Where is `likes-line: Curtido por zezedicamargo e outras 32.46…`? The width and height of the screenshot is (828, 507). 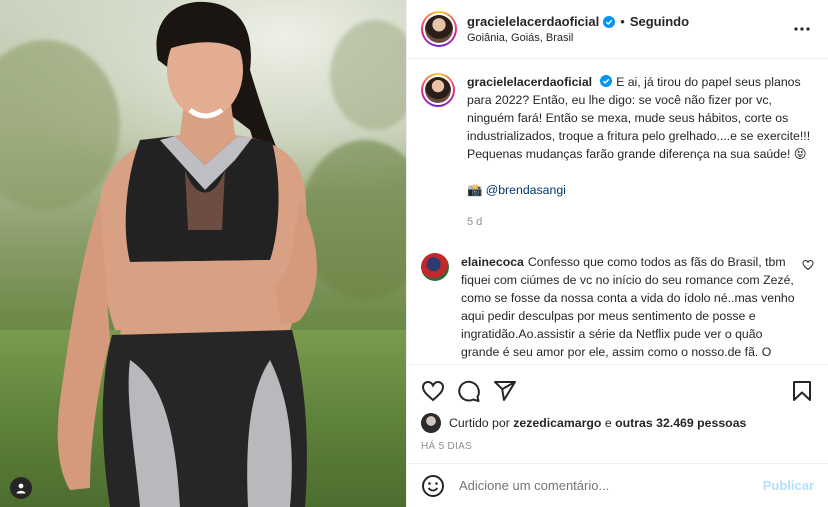 likes-line: Curtido por zezedicamargo e outras 32.46… is located at coordinates (617, 423).